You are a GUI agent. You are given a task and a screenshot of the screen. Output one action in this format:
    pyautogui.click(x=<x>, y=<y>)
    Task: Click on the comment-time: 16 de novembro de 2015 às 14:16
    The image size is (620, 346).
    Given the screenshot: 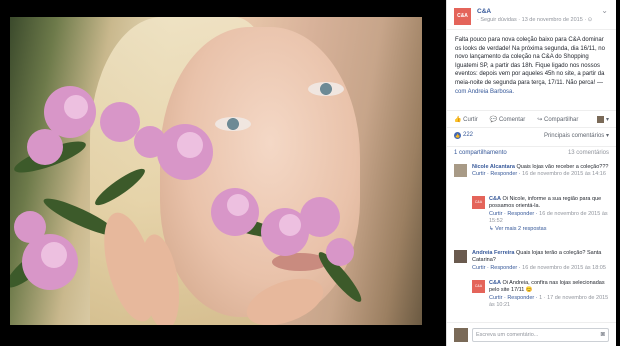 What is the action you would take?
    pyautogui.click(x=564, y=174)
    